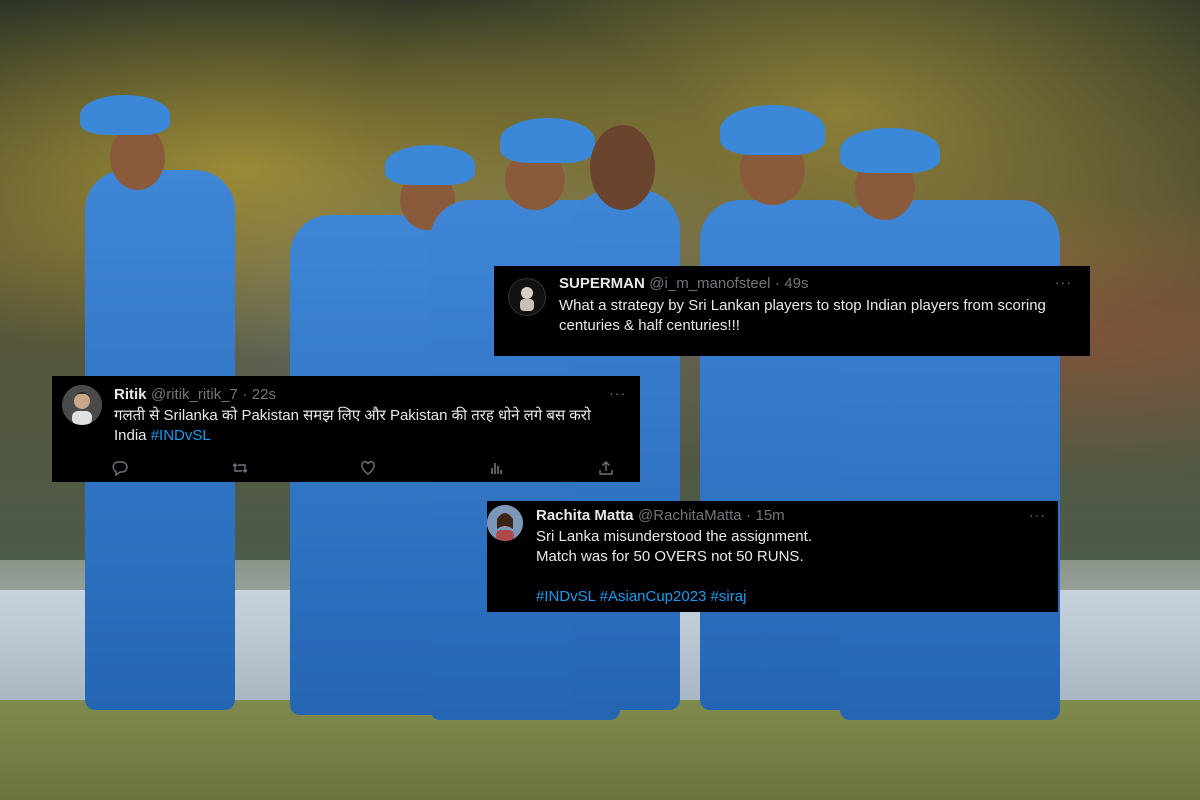  Describe the element at coordinates (264, 394) in the screenshot. I see `timestamp: 22s` at that location.